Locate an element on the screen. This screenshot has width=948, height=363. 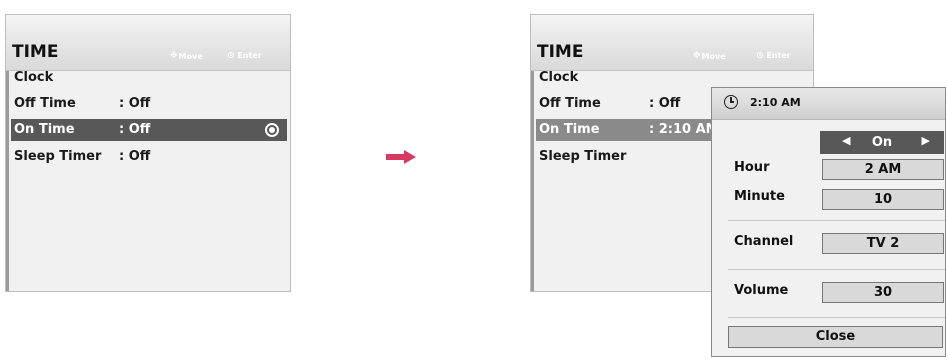
channel-field: TV 2 is located at coordinates (883, 243).